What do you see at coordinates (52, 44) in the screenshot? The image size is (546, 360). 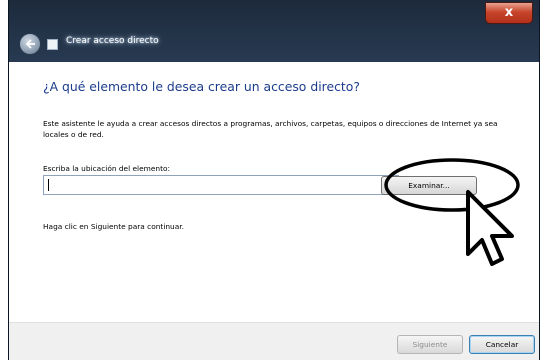 I see `shortcut-icon` at bounding box center [52, 44].